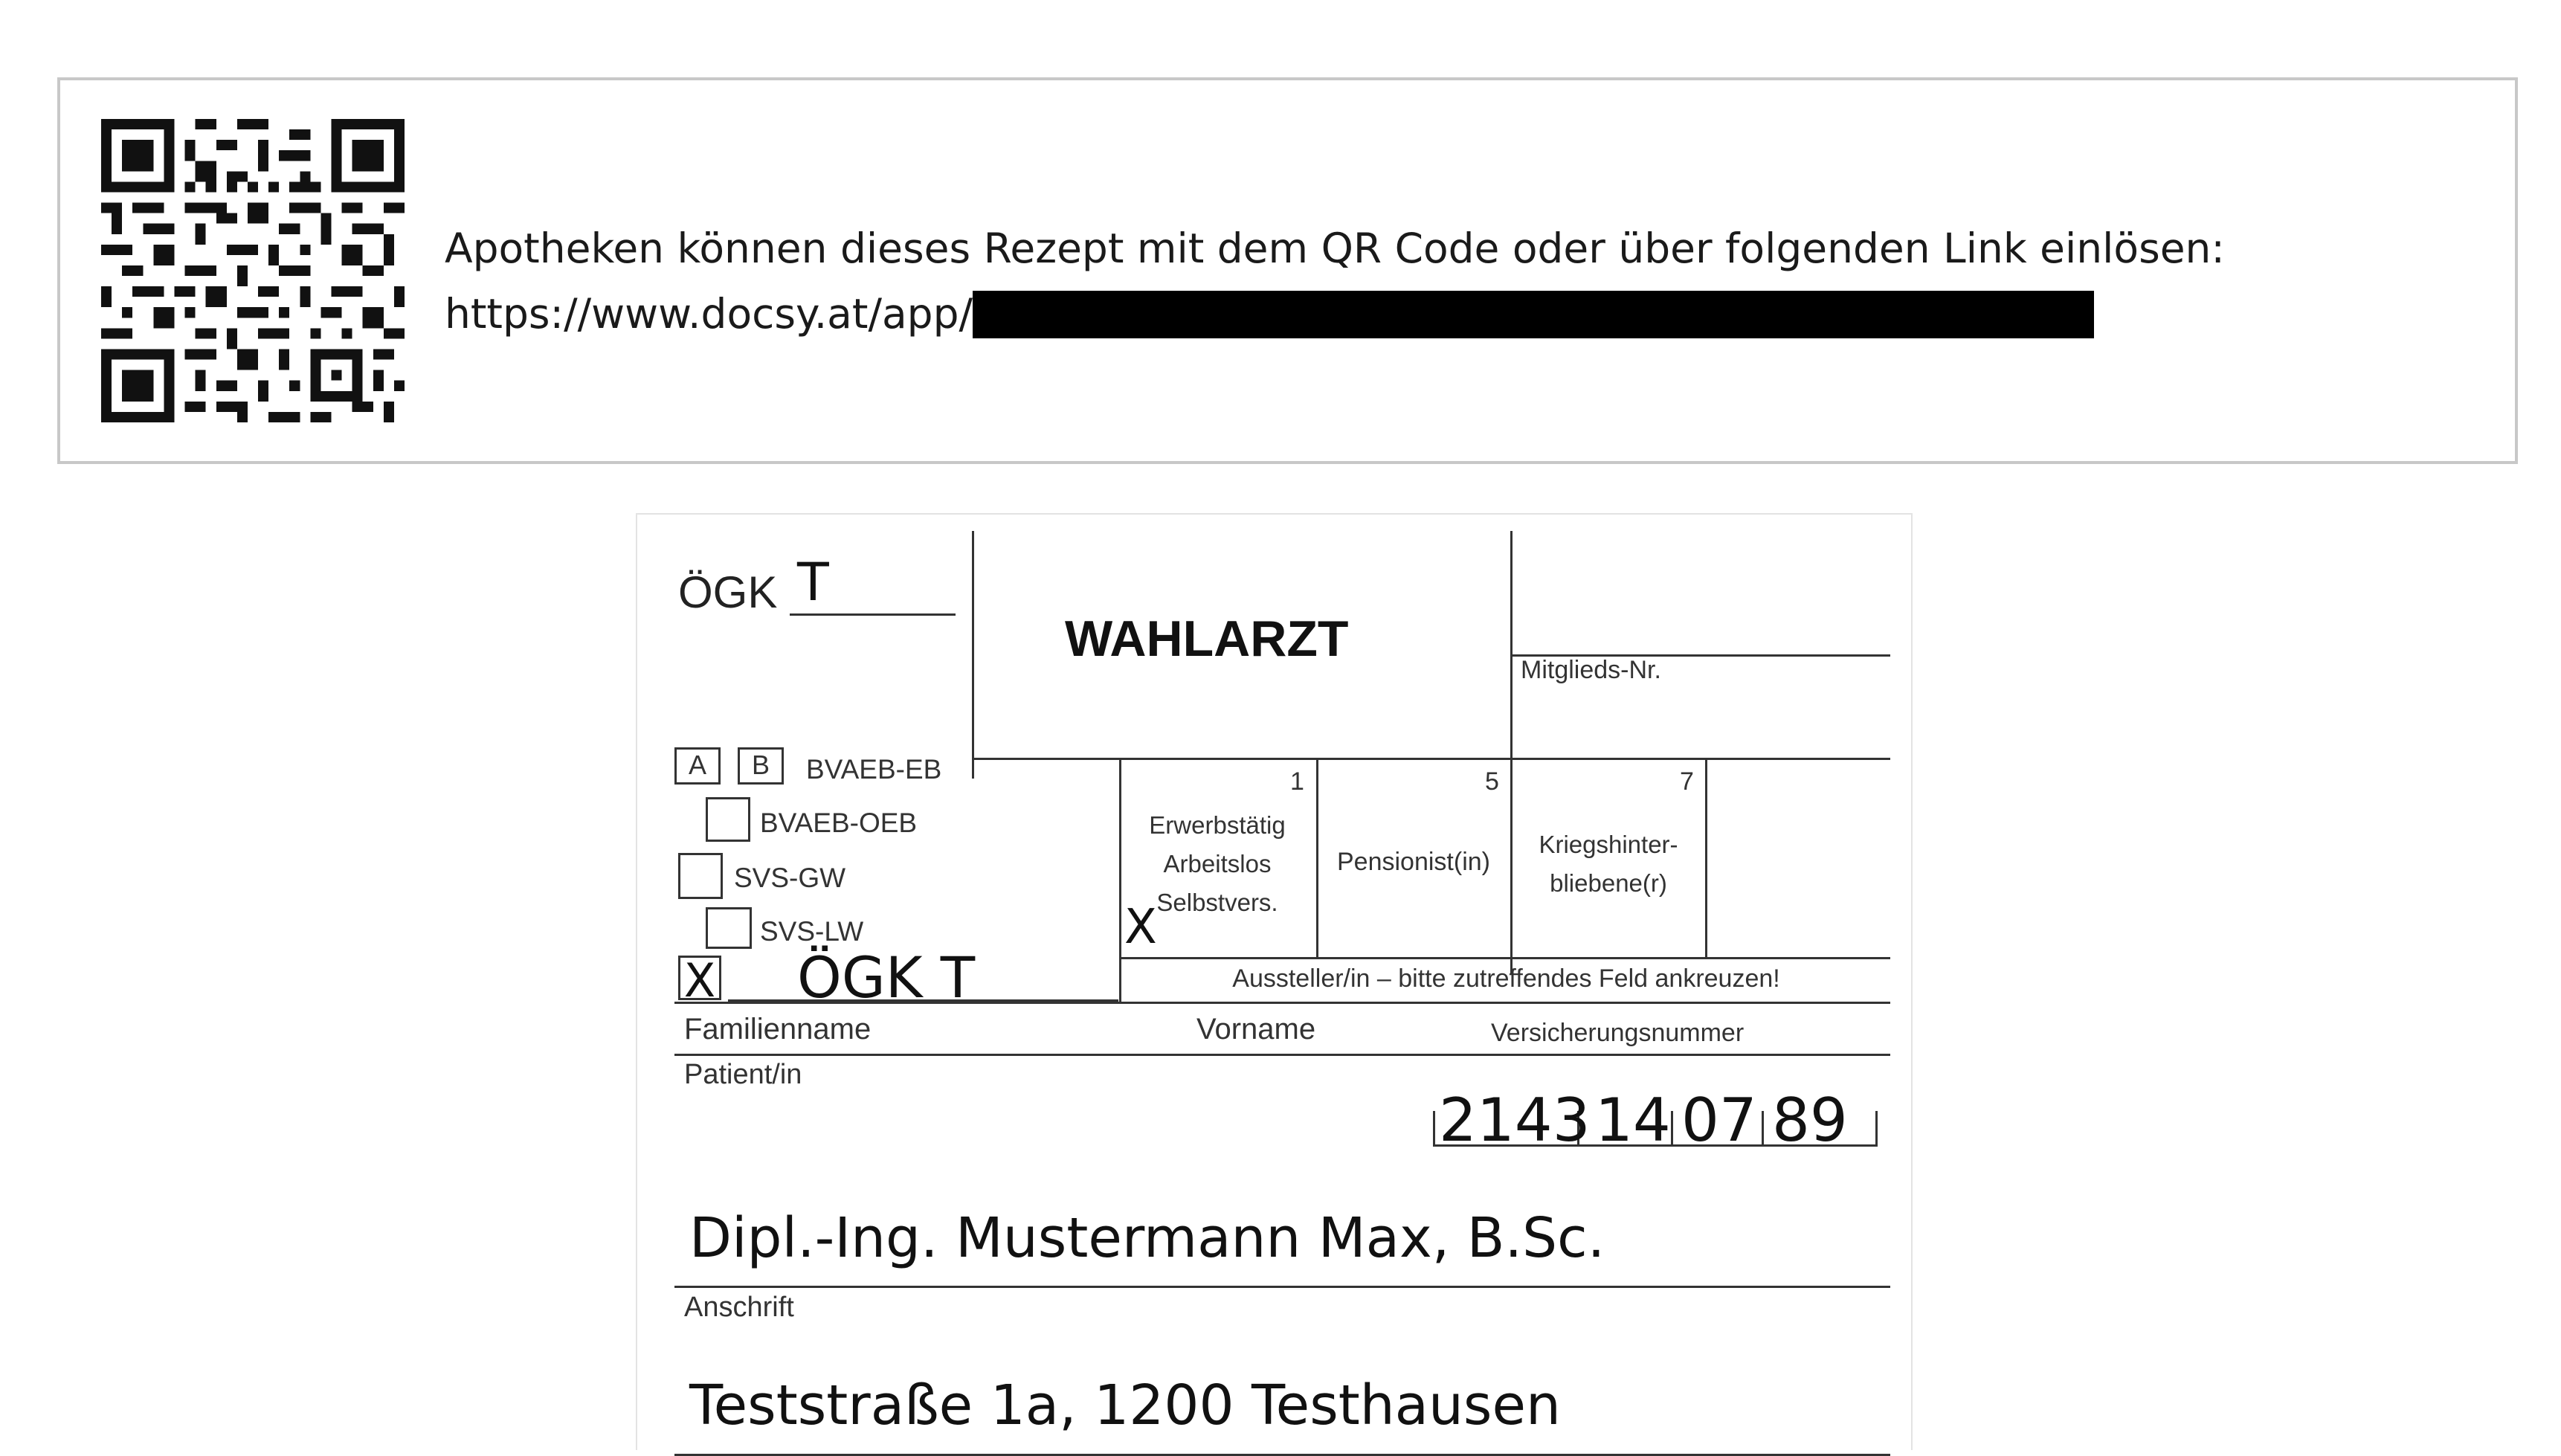  I want to click on oegk-underline, so click(923, 1000).